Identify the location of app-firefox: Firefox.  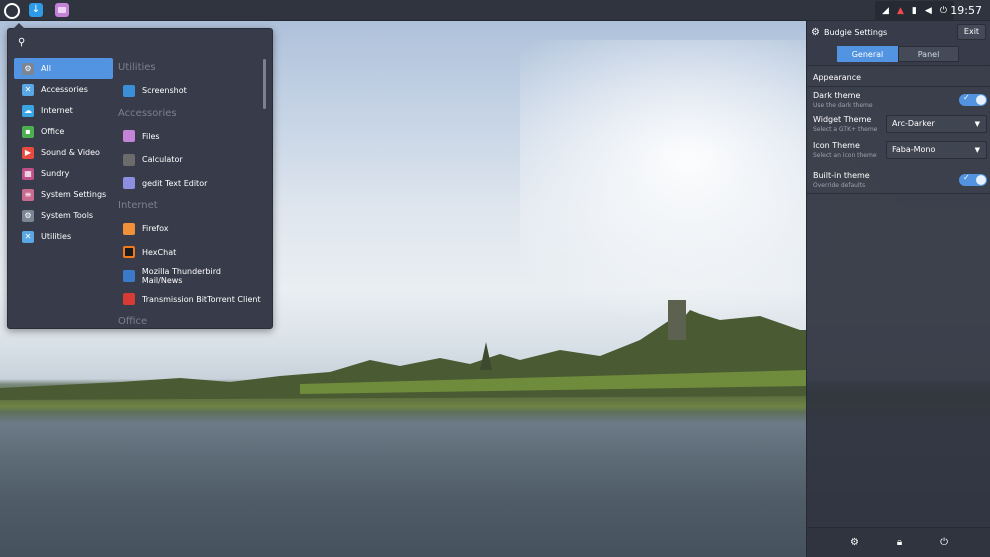
(190, 229).